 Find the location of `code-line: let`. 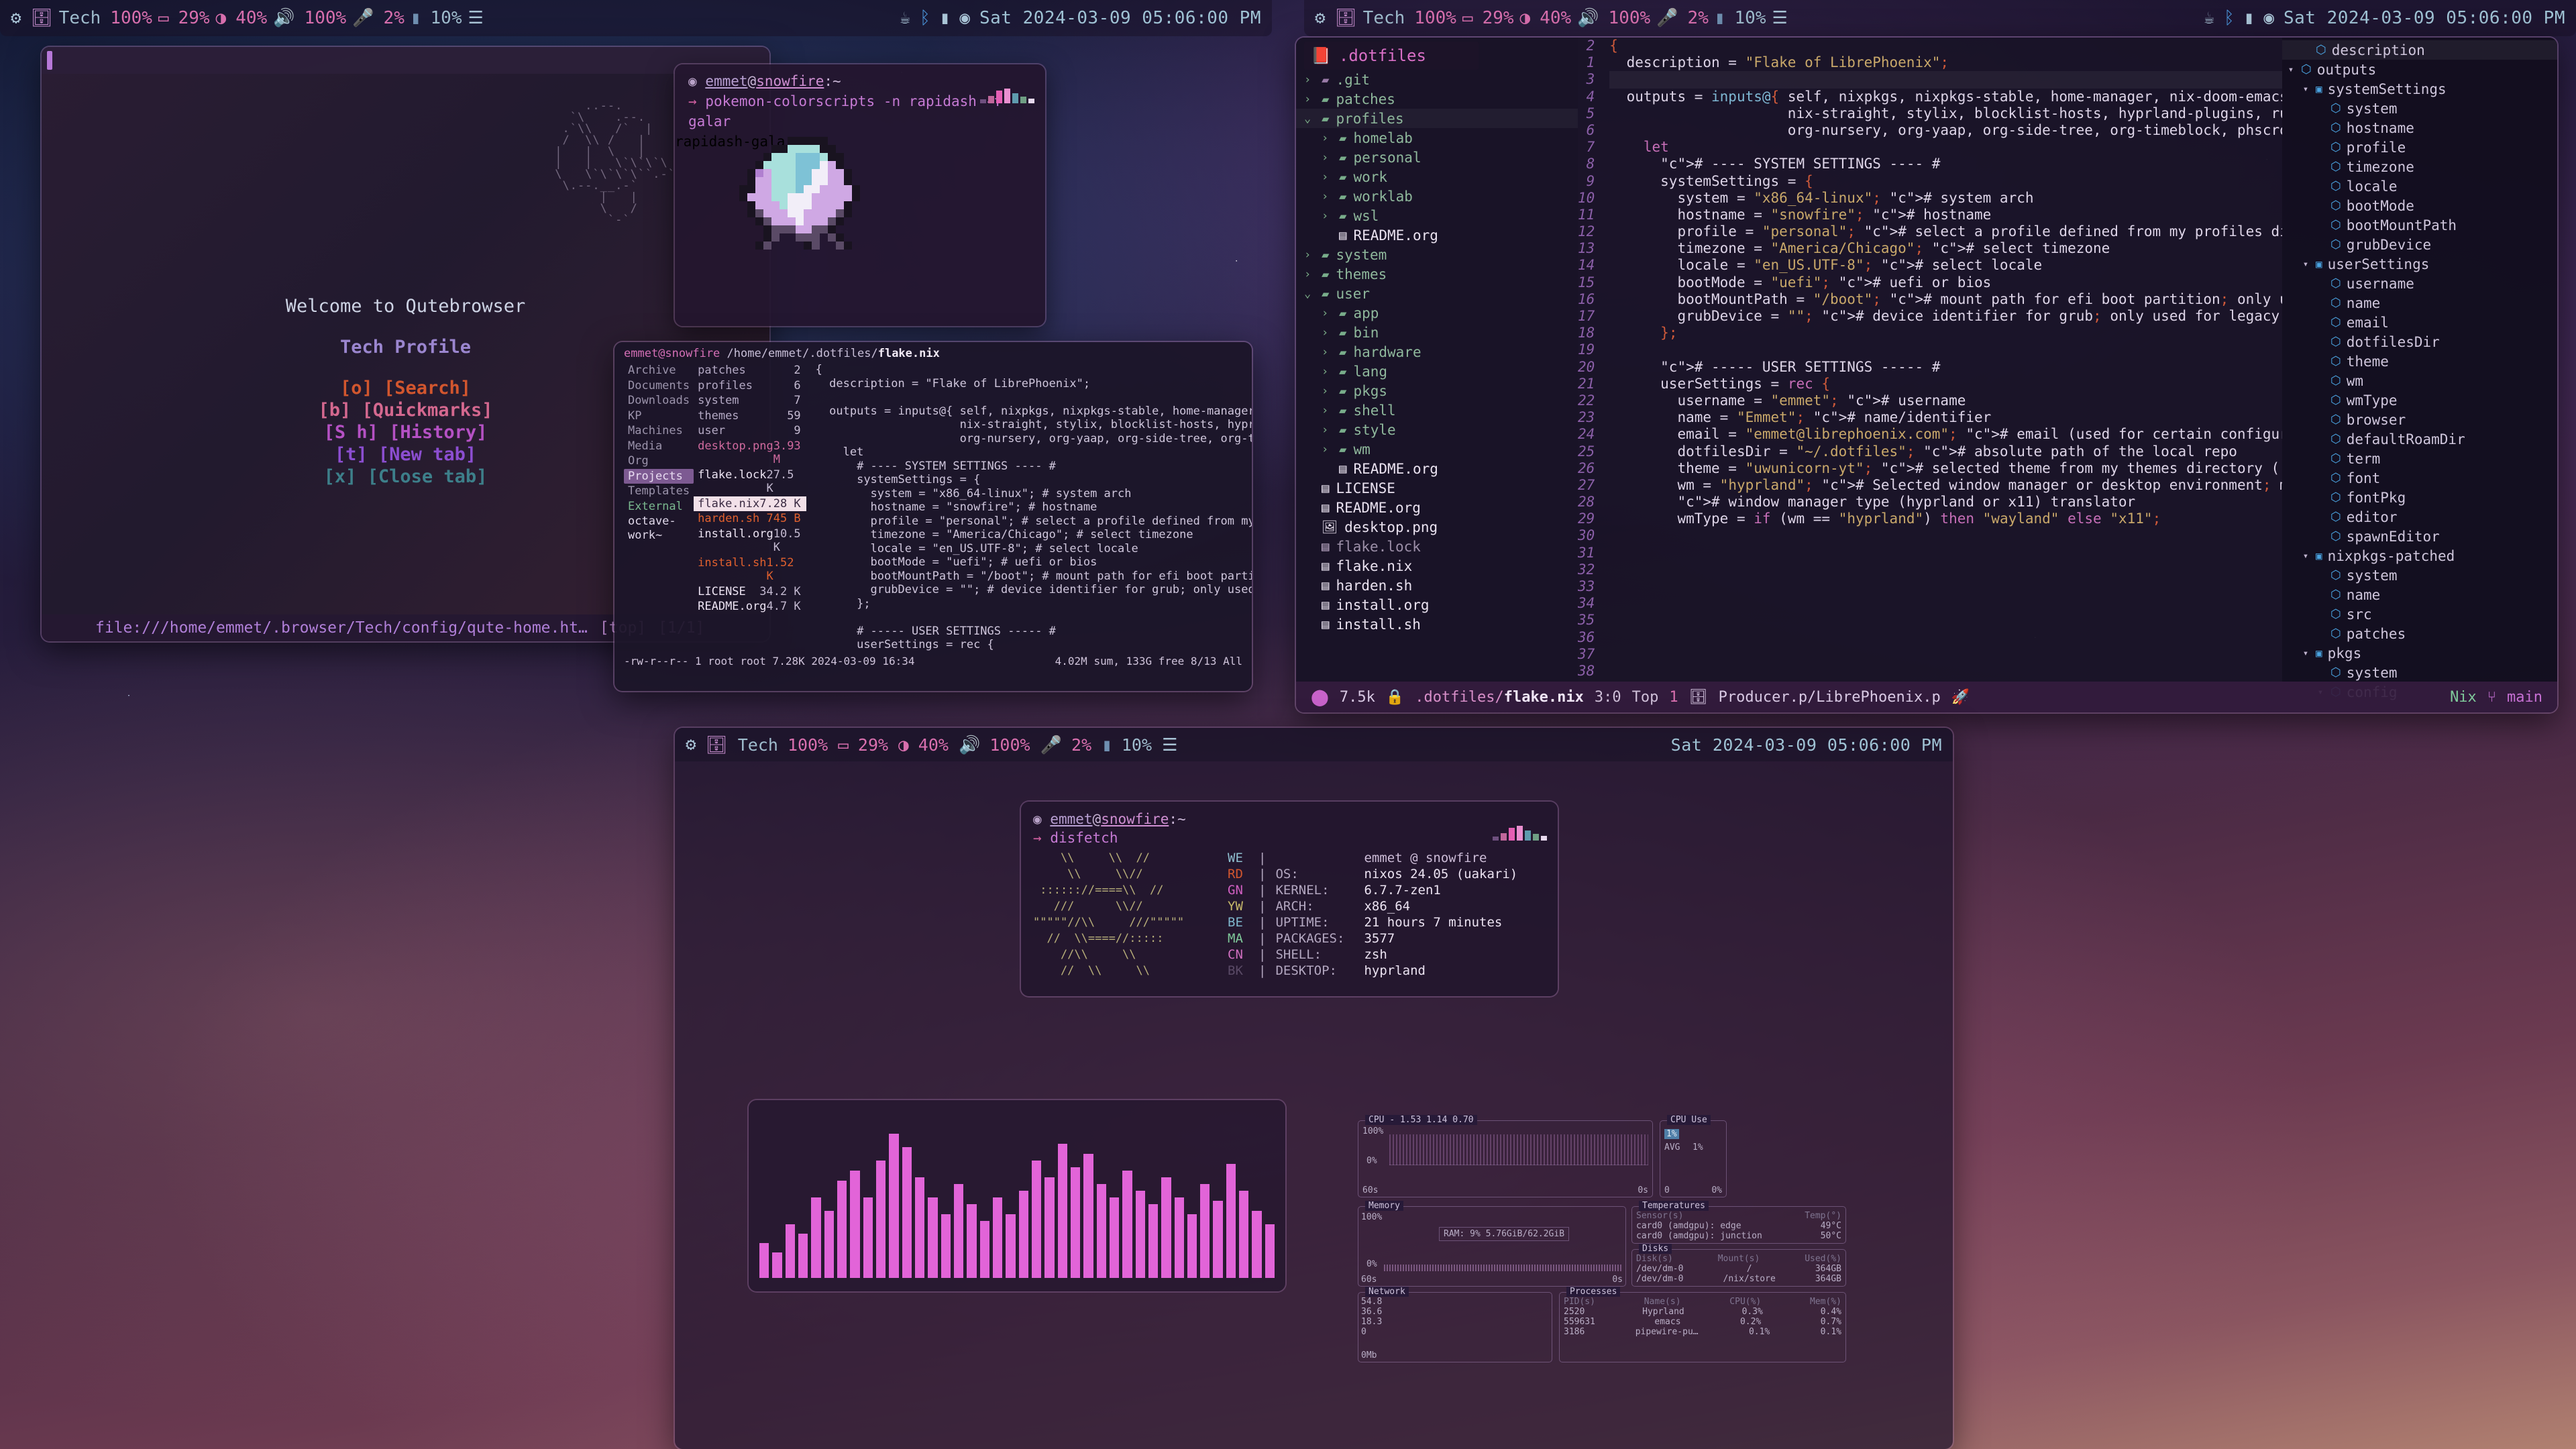

code-line: let is located at coordinates (1945, 147).